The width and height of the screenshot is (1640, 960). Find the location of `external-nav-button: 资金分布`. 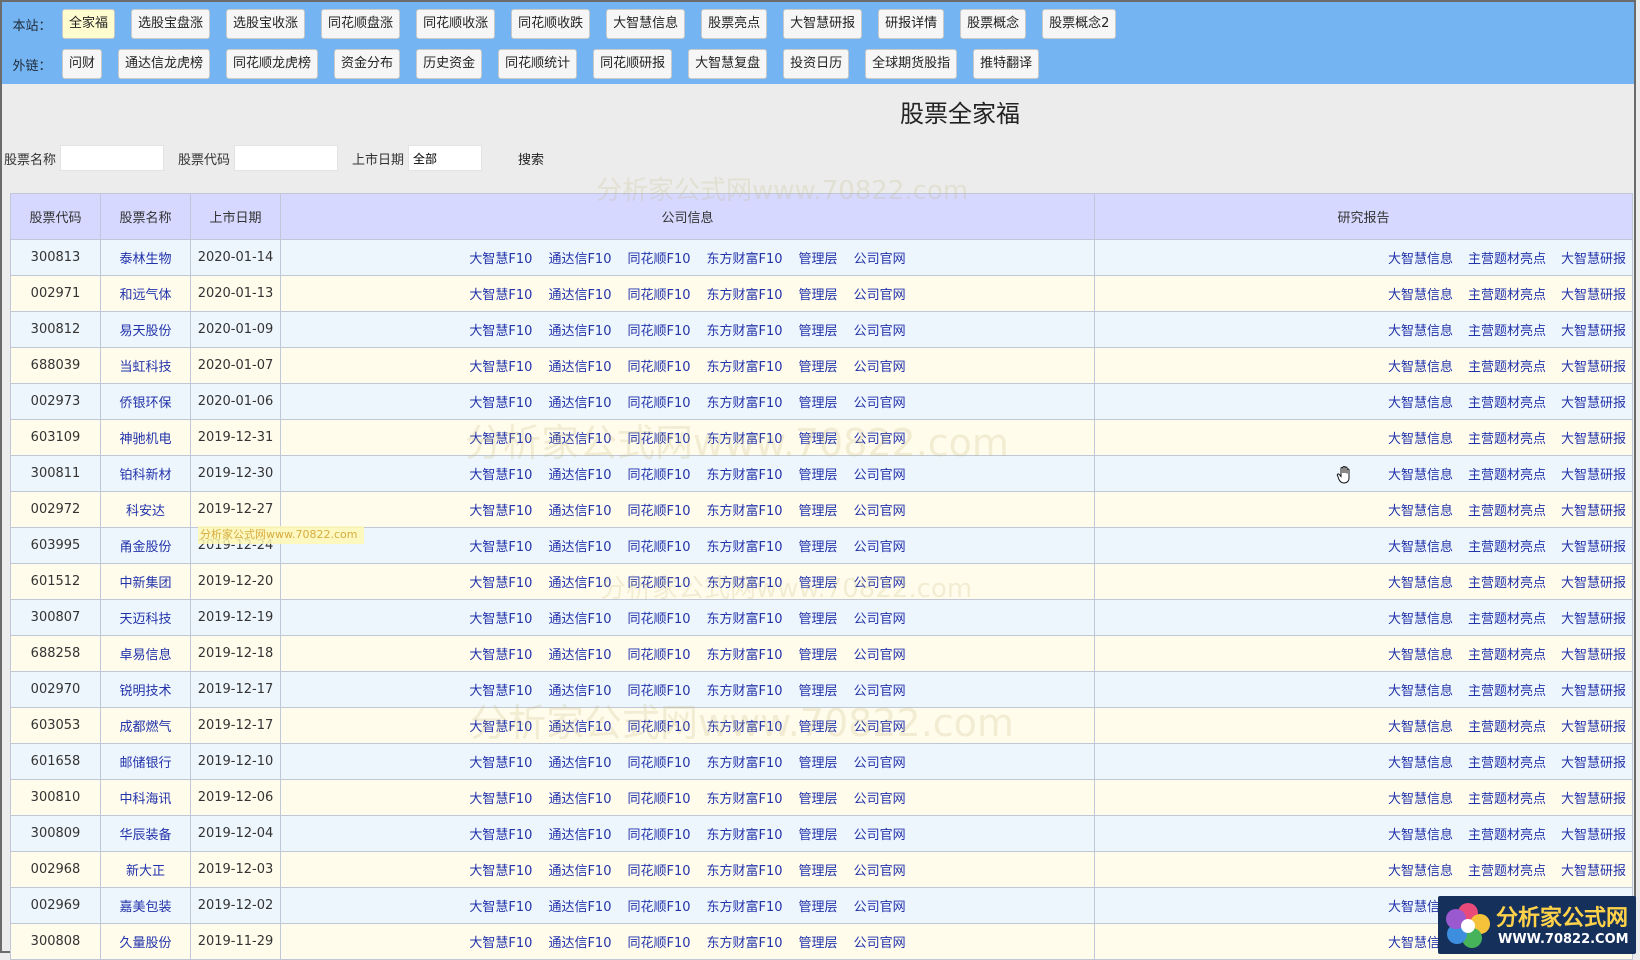

external-nav-button: 资金分布 is located at coordinates (367, 64).